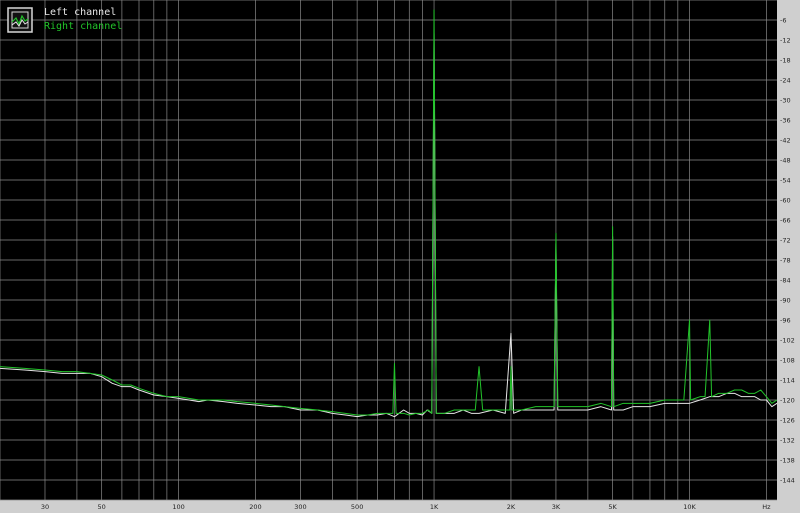 This screenshot has height=513, width=800. What do you see at coordinates (102, 507) in the screenshot?
I see `x-tick-label: 50` at bounding box center [102, 507].